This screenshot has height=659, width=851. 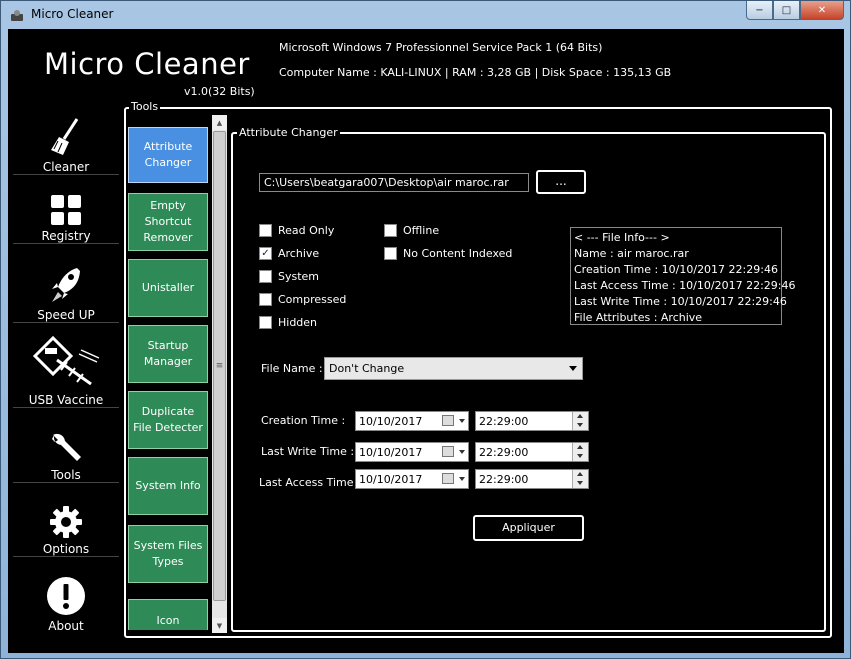 I want to click on system-checkbox: System, so click(x=289, y=276).